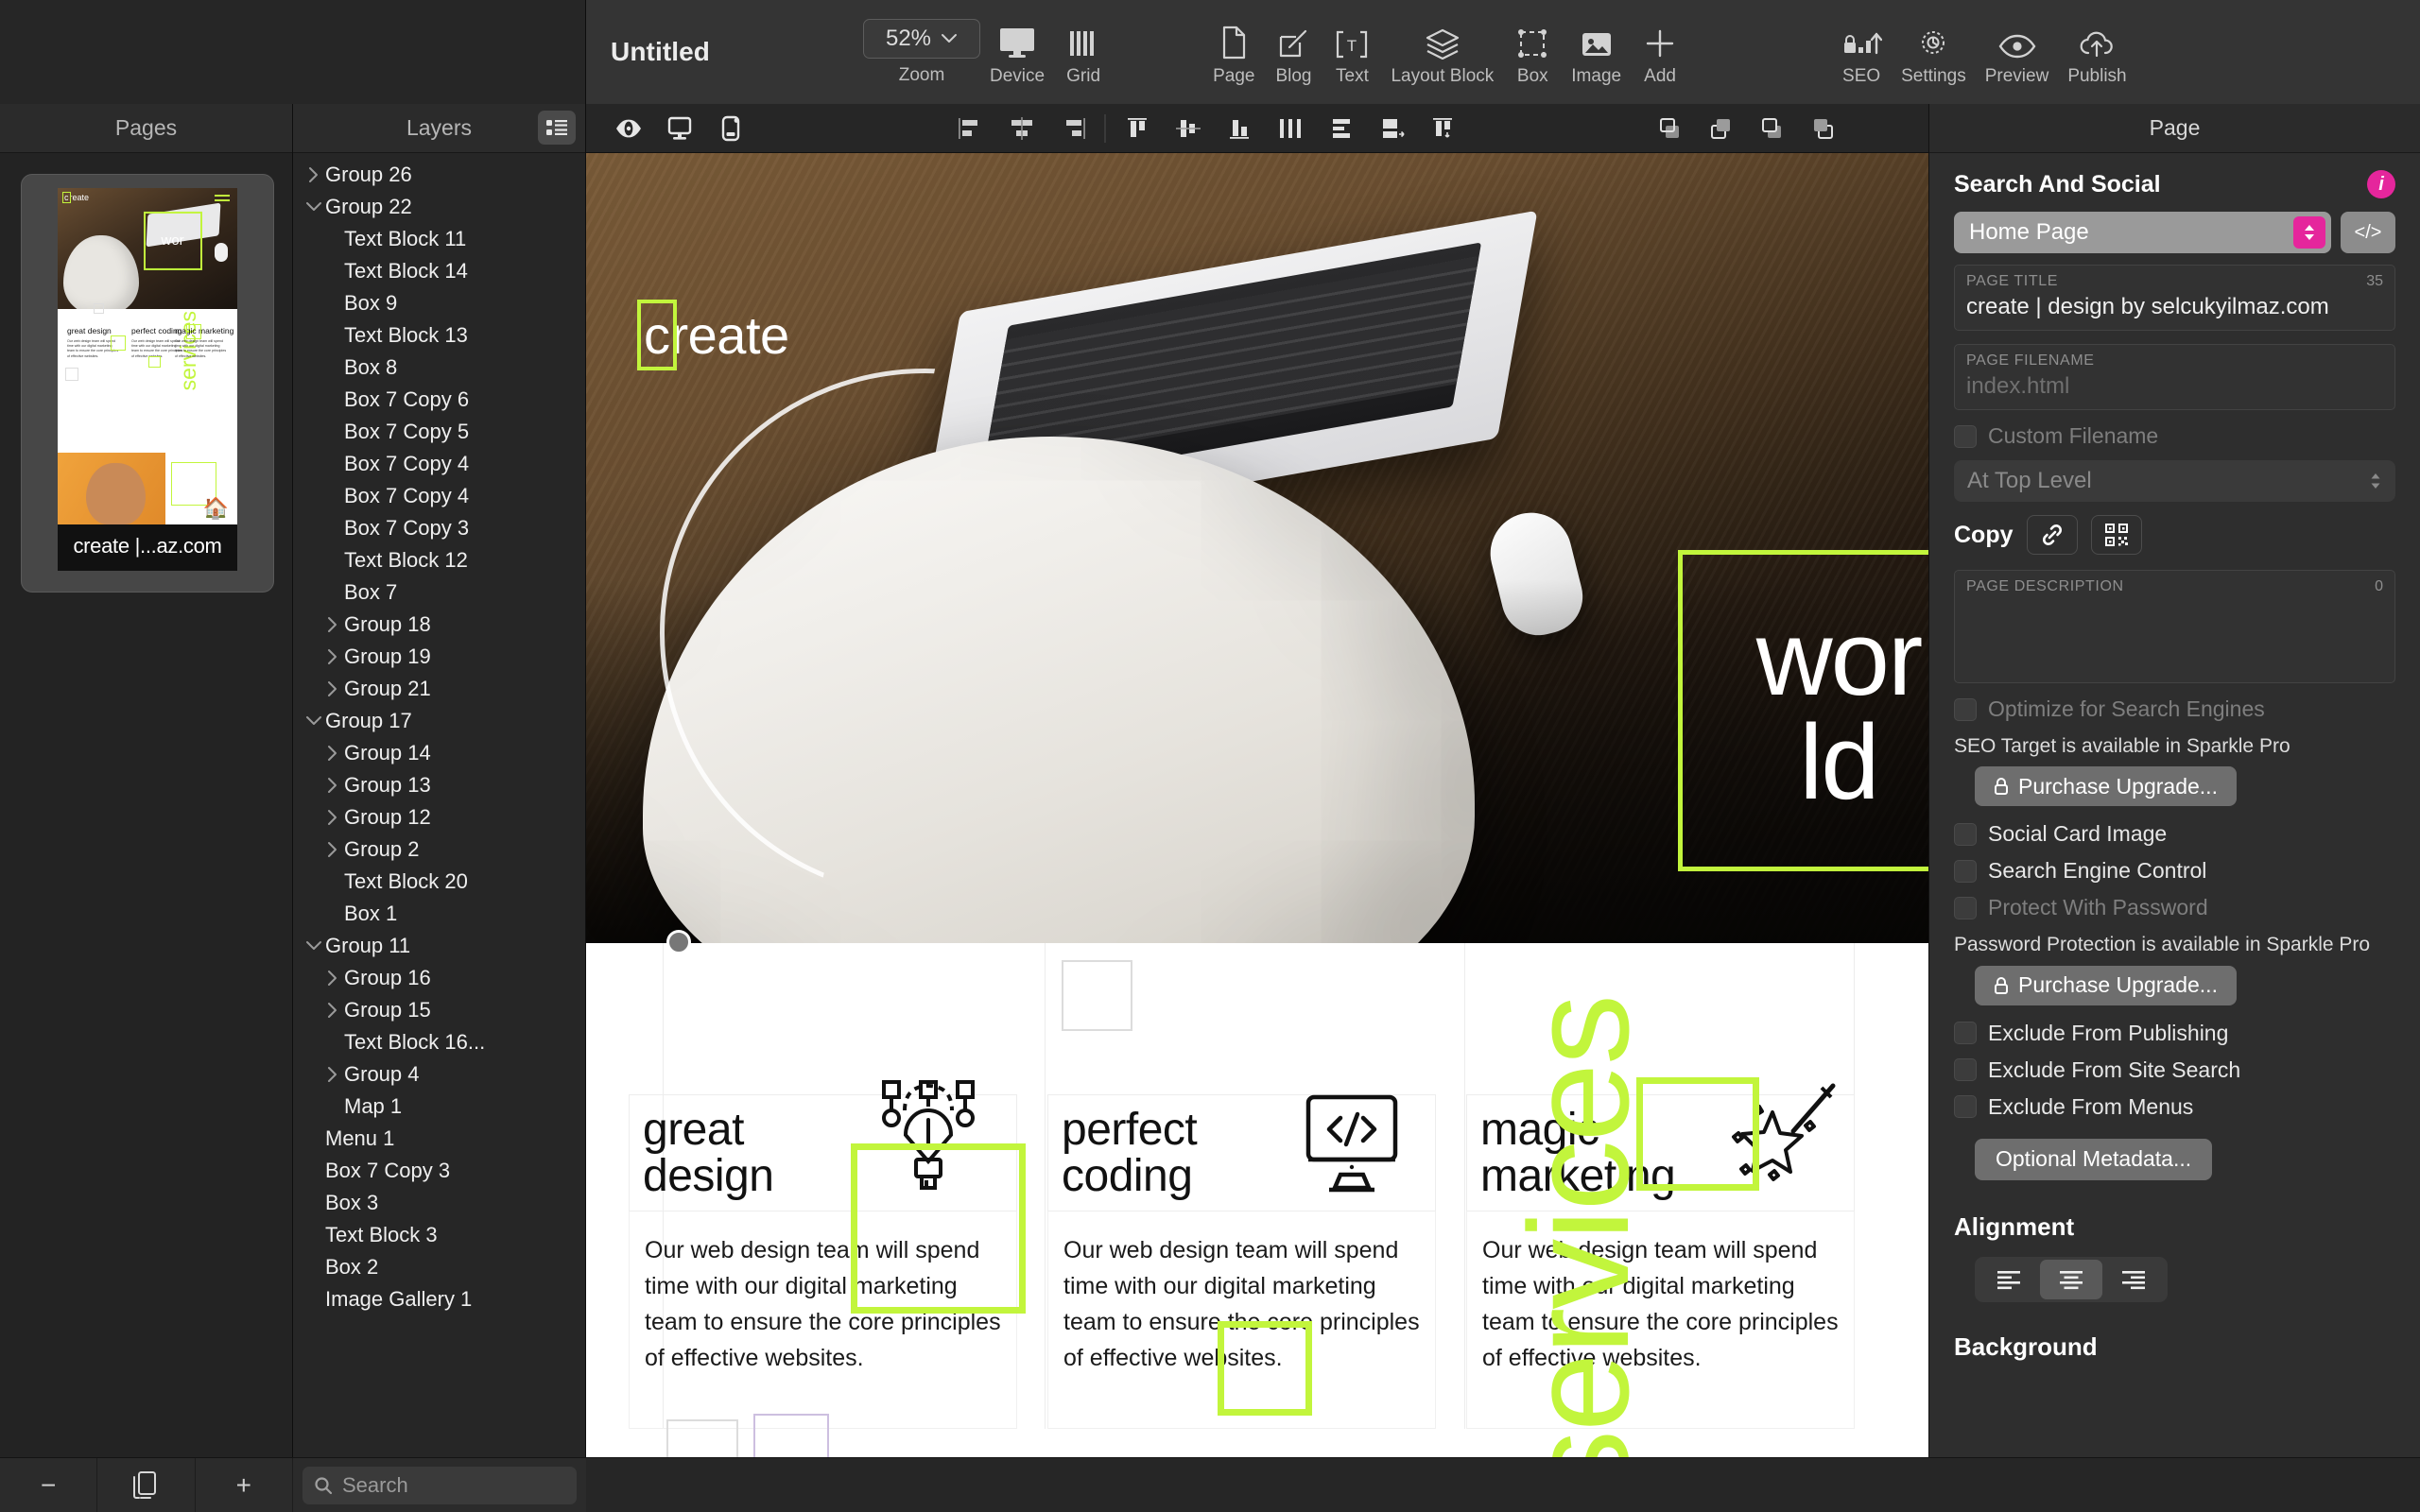  I want to click on layer-row: Group 14, so click(439, 753).